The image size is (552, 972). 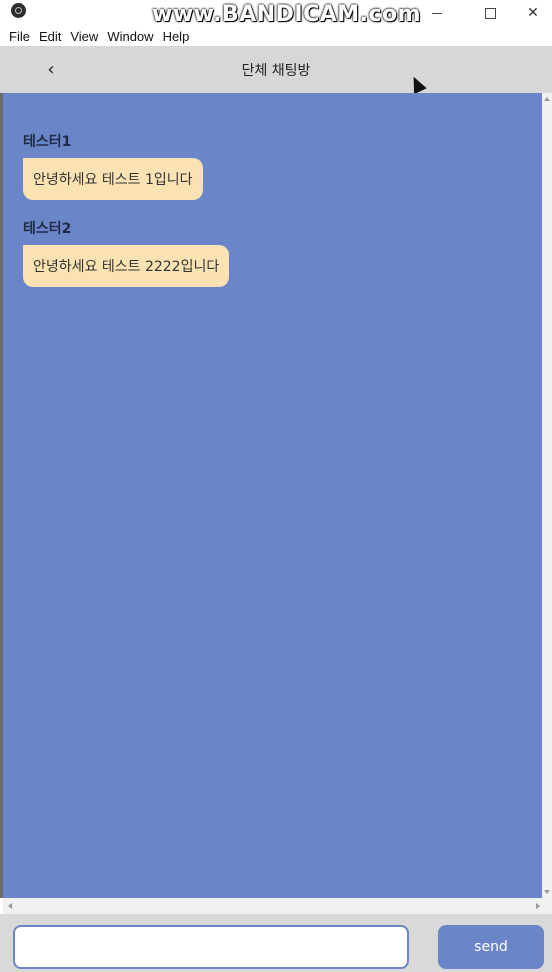 What do you see at coordinates (84, 36) in the screenshot?
I see `menu-view: View` at bounding box center [84, 36].